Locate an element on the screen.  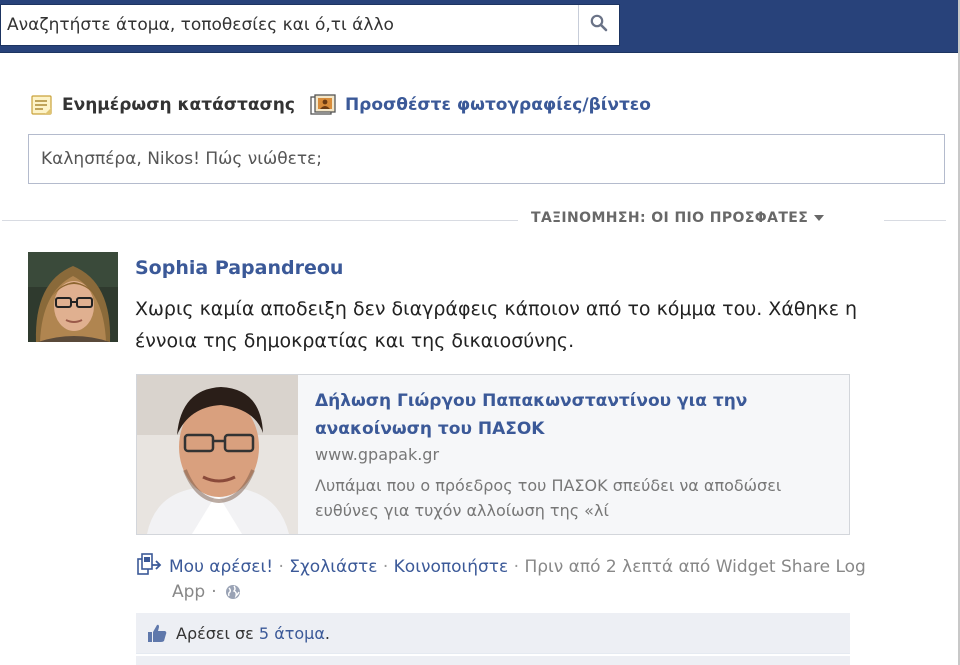
comments-area is located at coordinates (493, 660).